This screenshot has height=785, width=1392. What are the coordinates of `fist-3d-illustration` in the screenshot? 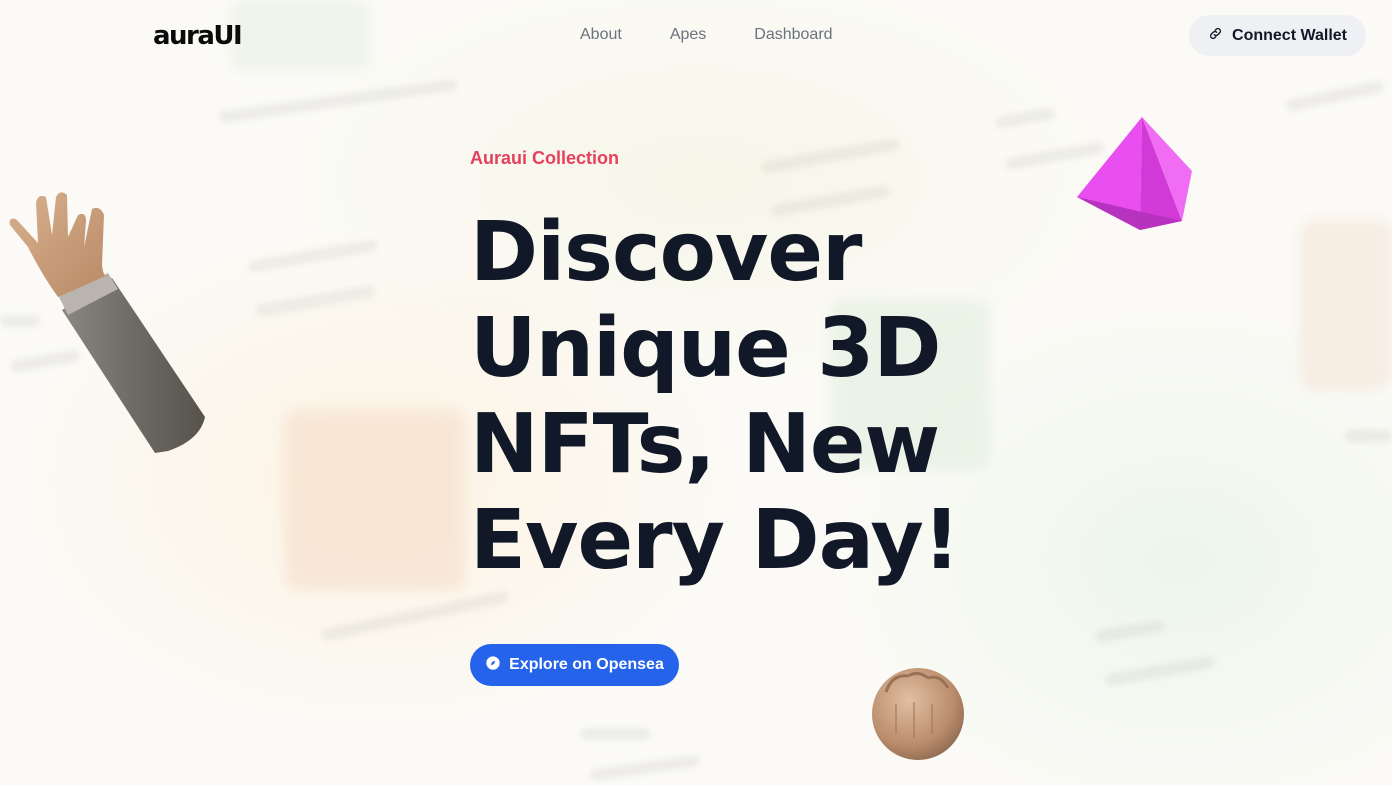 It's located at (916, 714).